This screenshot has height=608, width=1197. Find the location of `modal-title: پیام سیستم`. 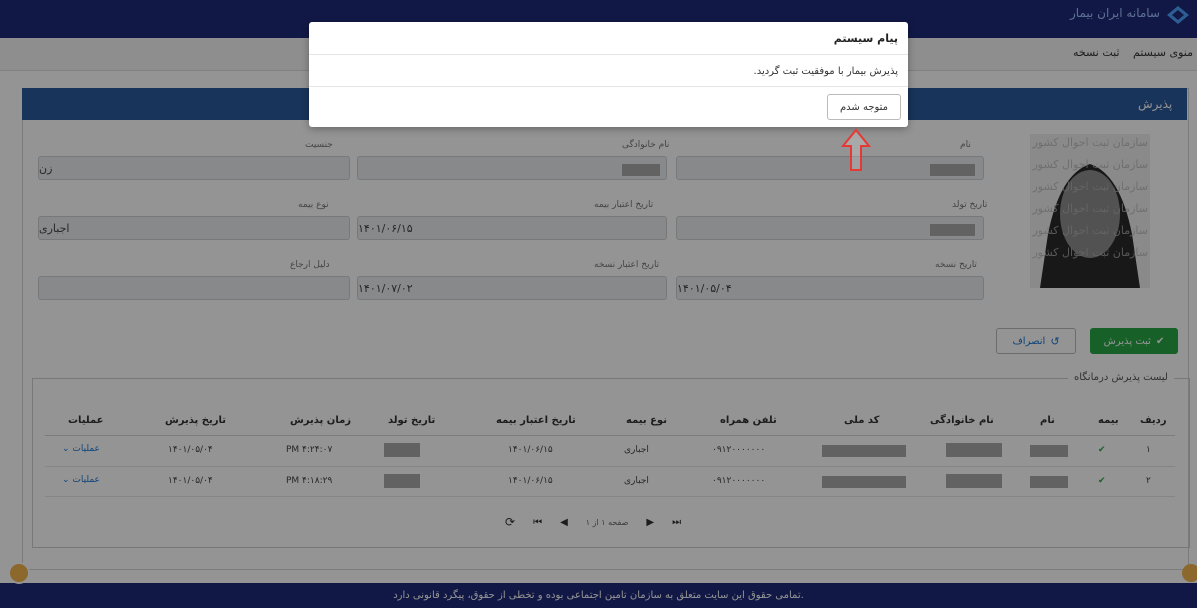

modal-title: پیام سیستم is located at coordinates (865, 38).